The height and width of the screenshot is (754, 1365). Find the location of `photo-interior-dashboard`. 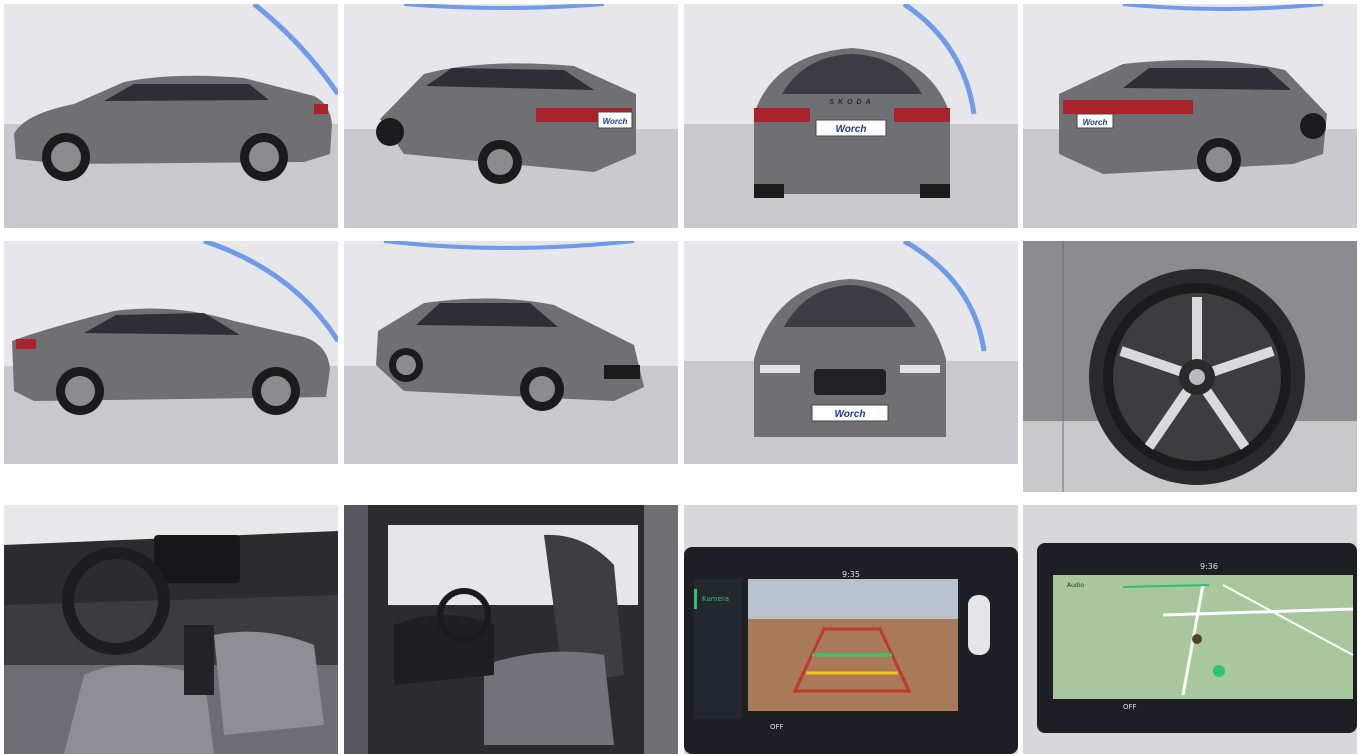

photo-interior-dashboard is located at coordinates (171, 629).